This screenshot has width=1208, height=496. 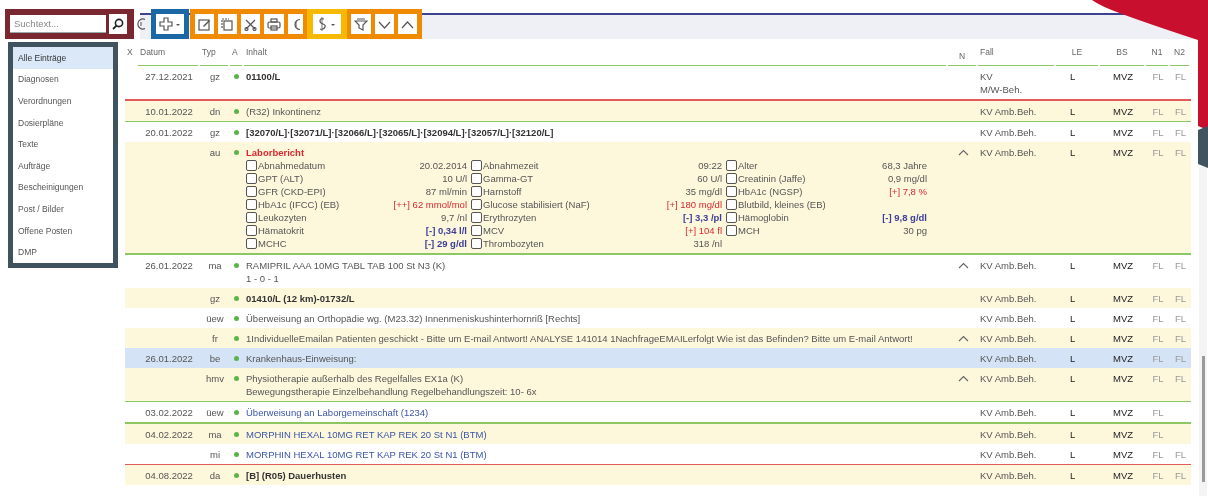 What do you see at coordinates (274, 24) in the screenshot?
I see `print-button` at bounding box center [274, 24].